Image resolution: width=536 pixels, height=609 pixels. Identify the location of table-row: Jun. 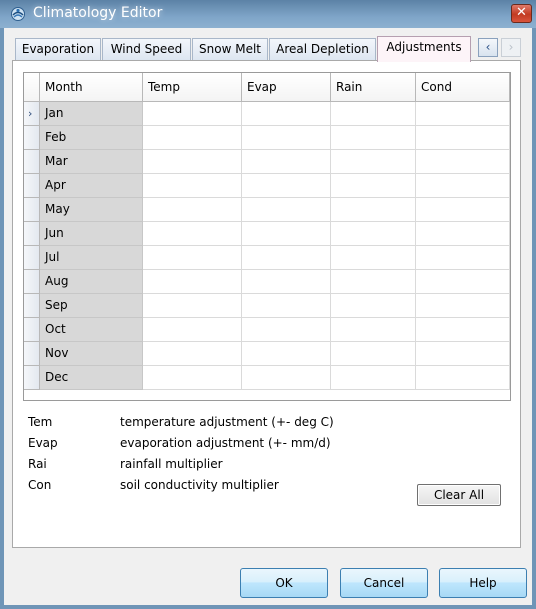
(267, 234).